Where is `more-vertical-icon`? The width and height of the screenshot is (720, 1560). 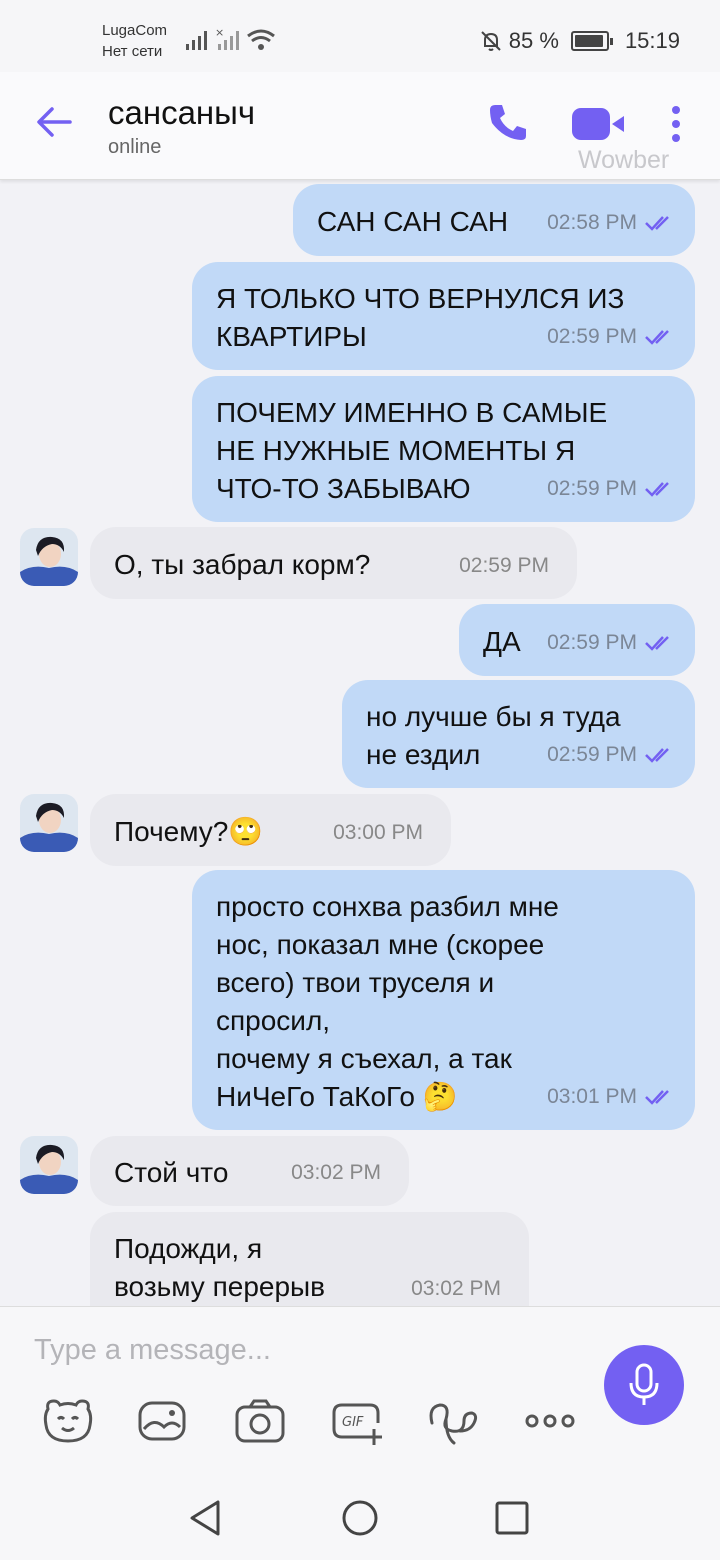
more-vertical-icon is located at coordinates (676, 124).